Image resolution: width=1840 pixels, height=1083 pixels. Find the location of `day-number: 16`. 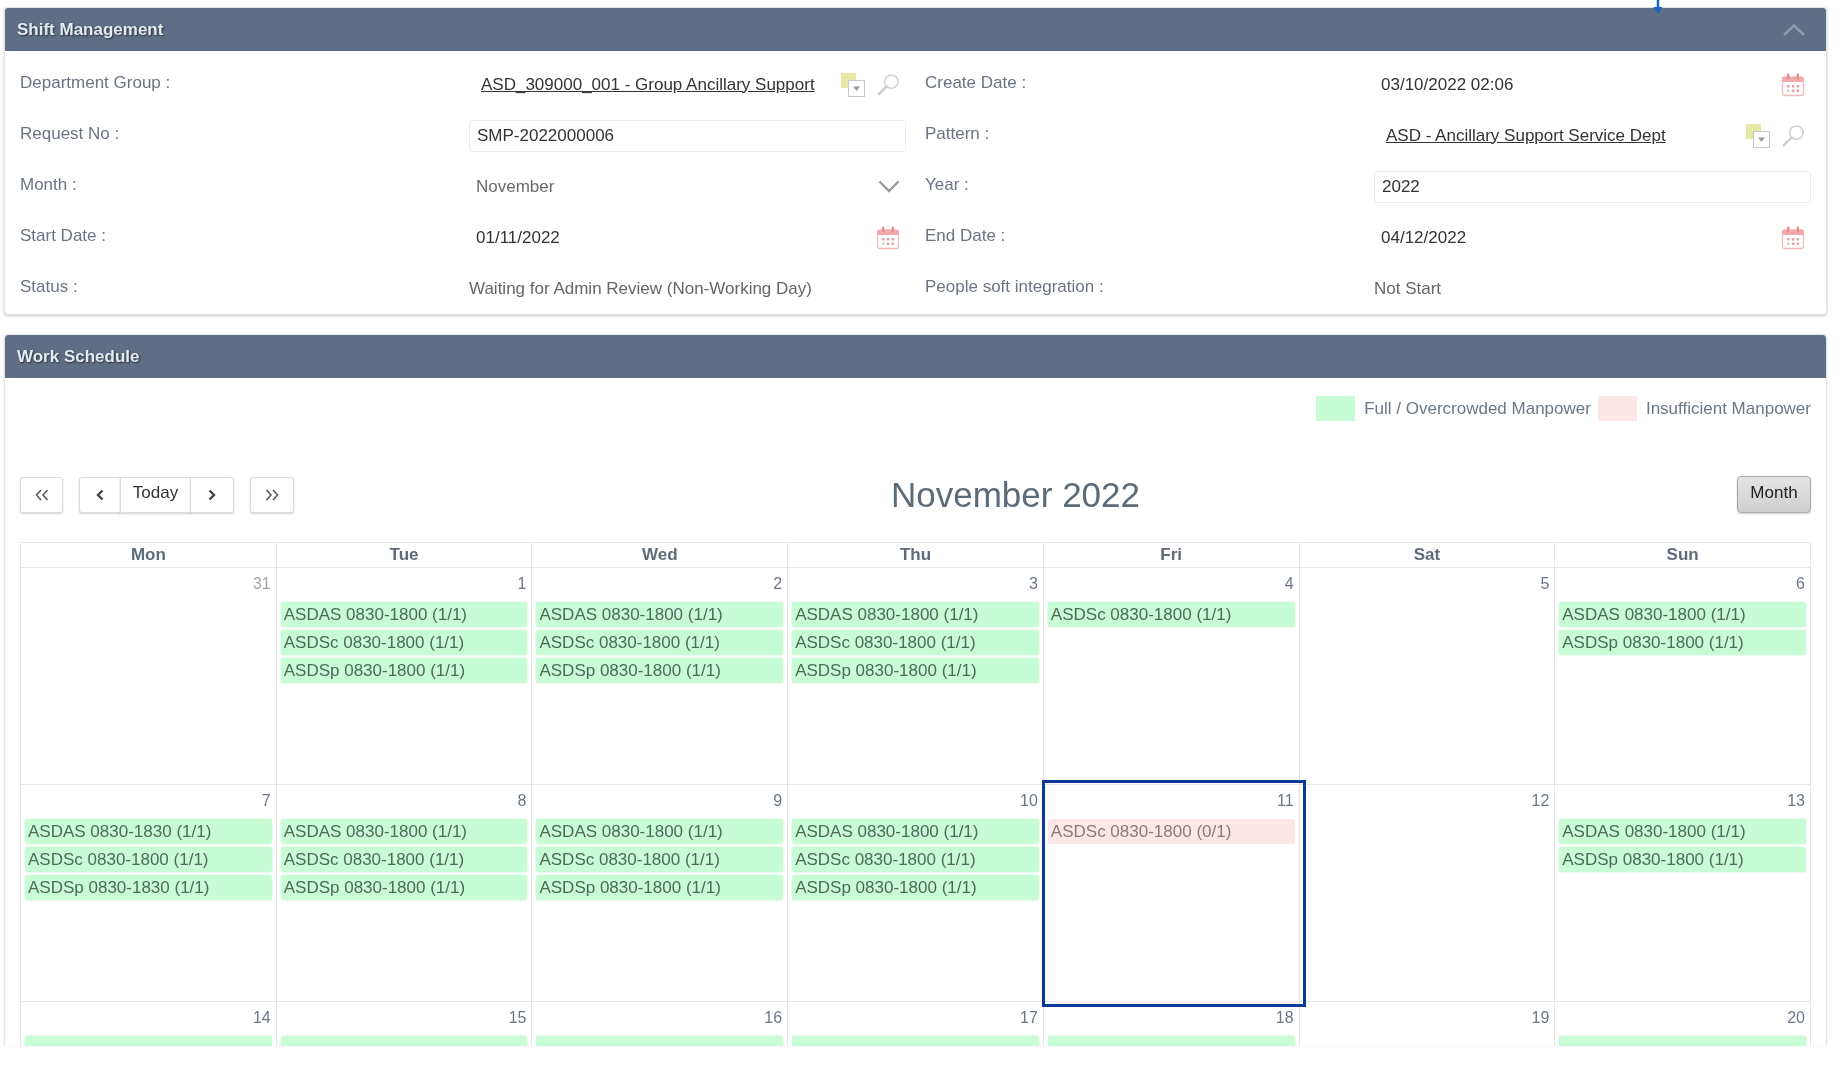

day-number: 16 is located at coordinates (773, 1018).